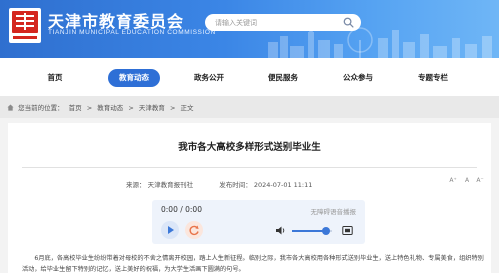  Describe the element at coordinates (110, 108) in the screenshot. I see `breadcrumb-item-education-news: 教育动态` at that location.